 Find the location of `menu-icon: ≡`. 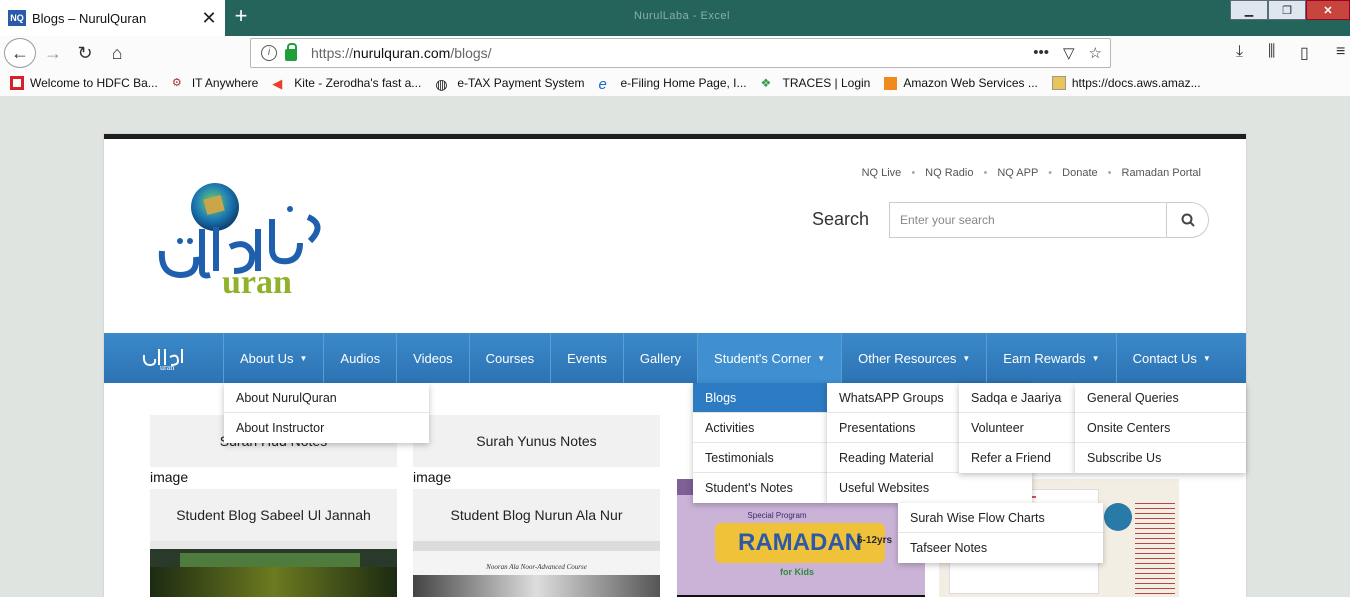

menu-icon: ≡ is located at coordinates (1340, 52).